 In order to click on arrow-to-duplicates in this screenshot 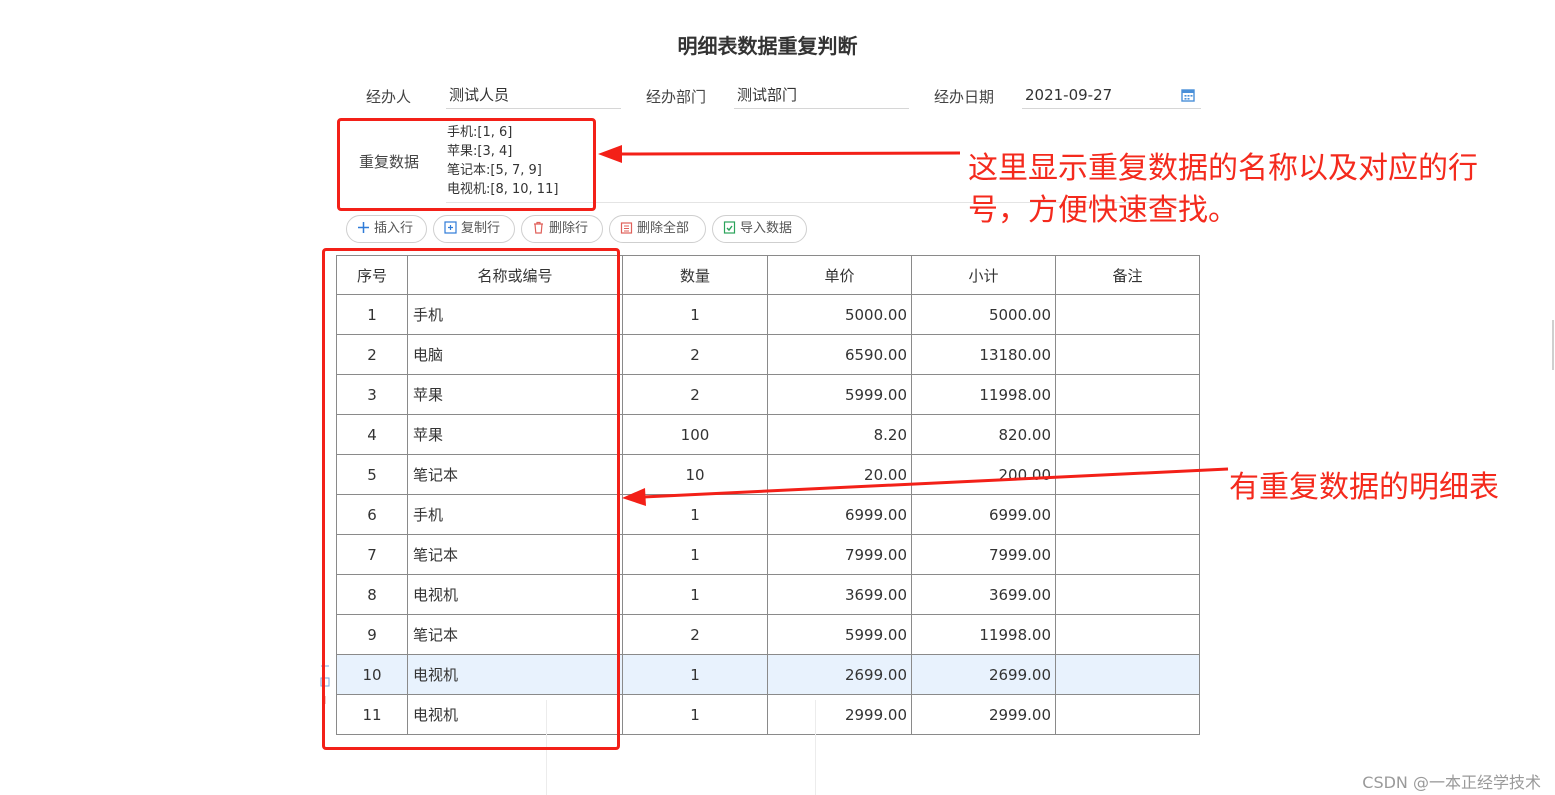, I will do `click(779, 154)`.